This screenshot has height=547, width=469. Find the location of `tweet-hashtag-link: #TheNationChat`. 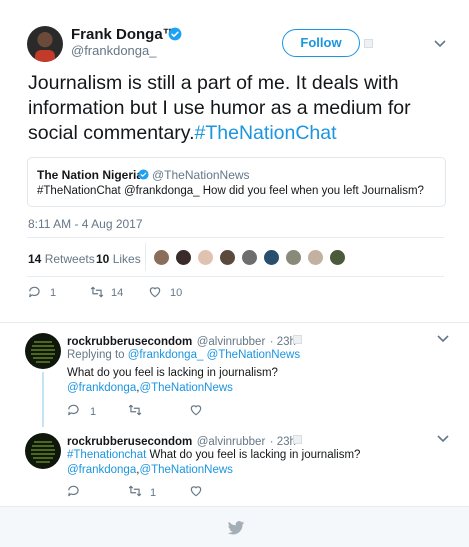

tweet-hashtag-link: #TheNationChat is located at coordinates (266, 133).